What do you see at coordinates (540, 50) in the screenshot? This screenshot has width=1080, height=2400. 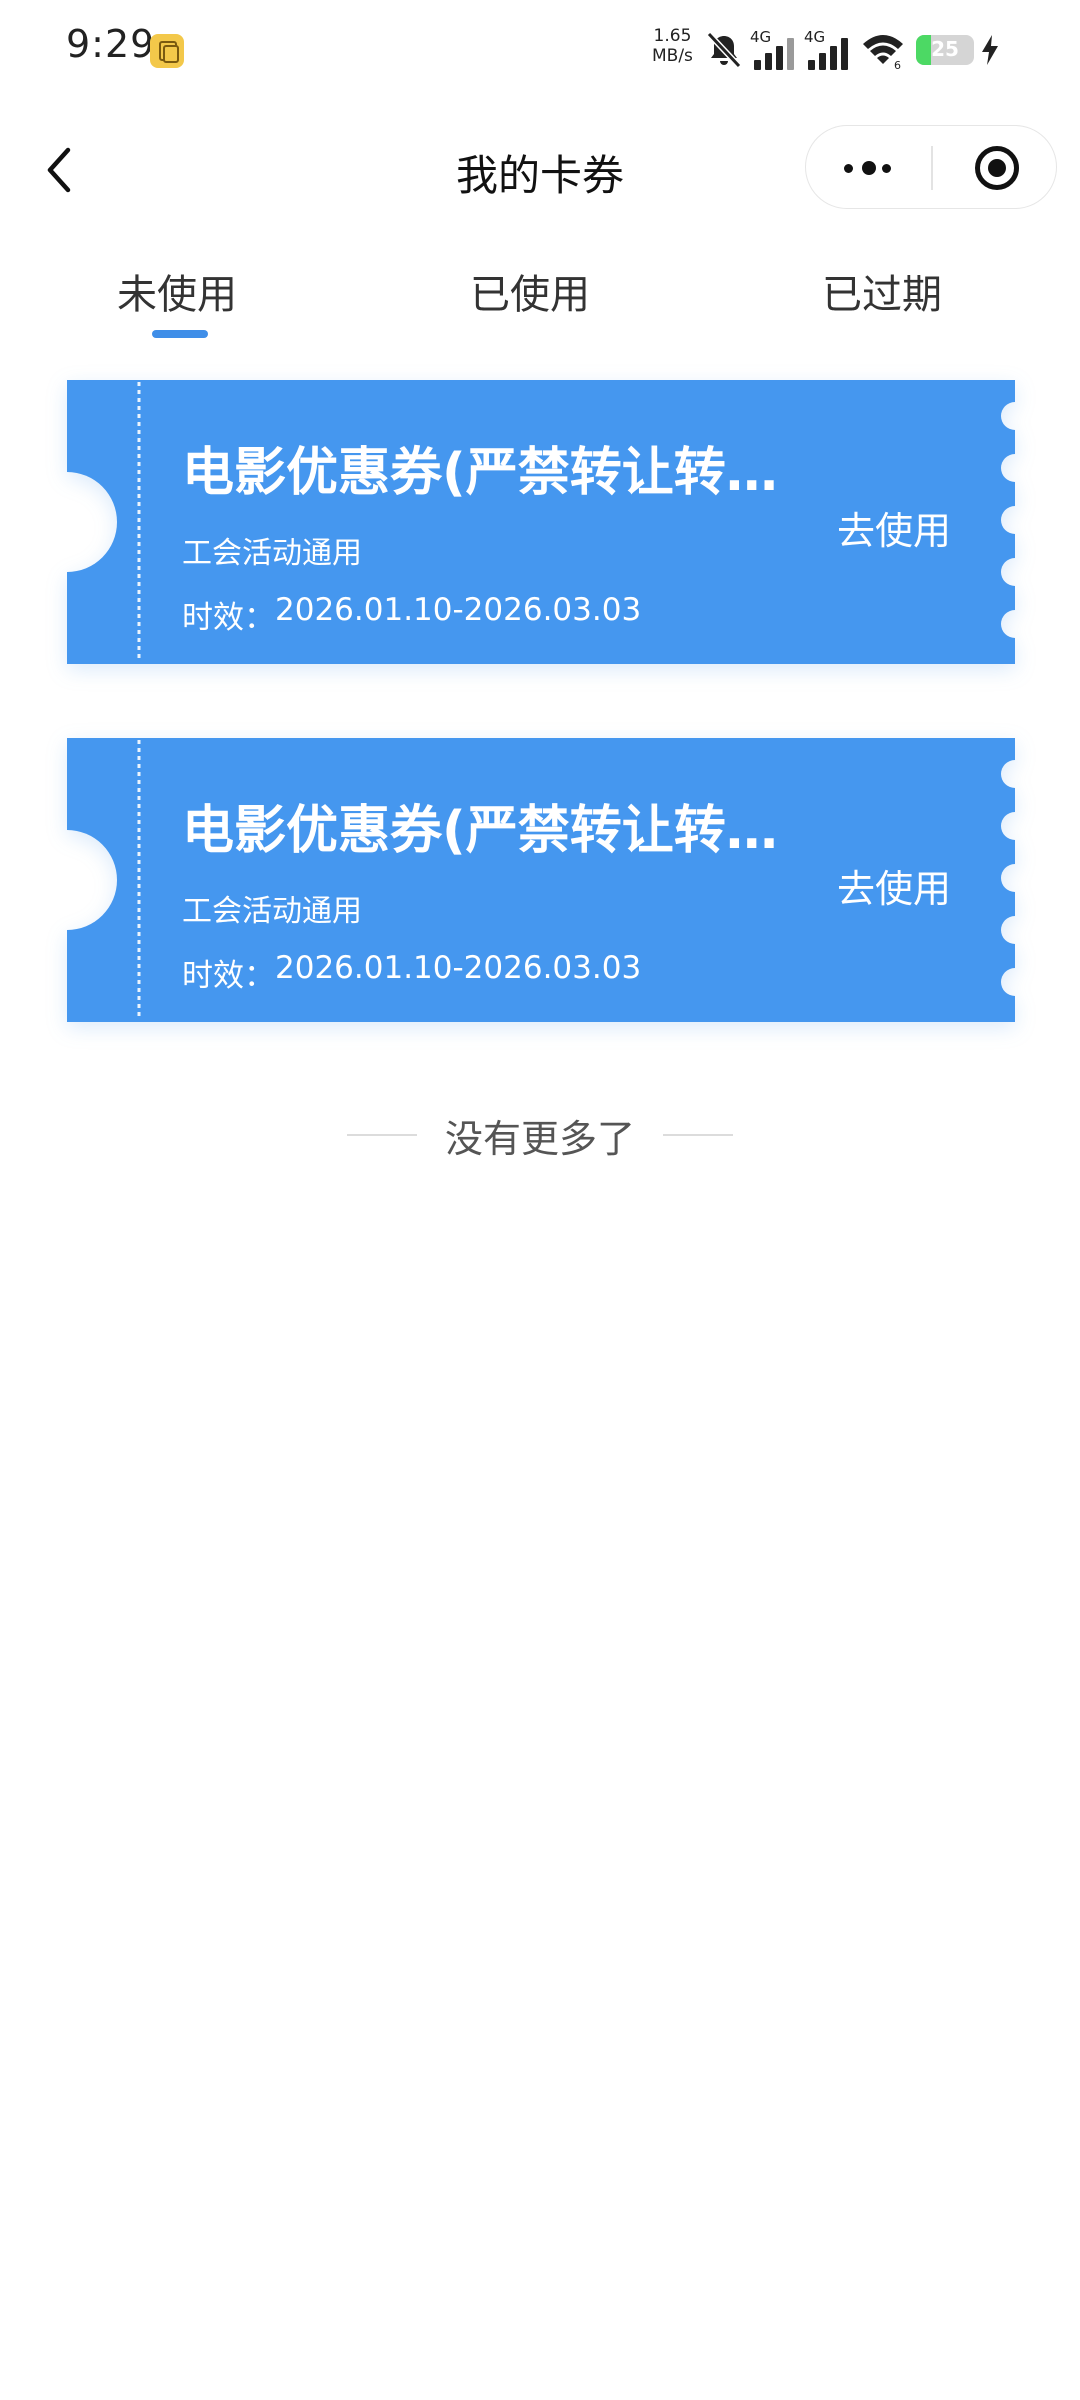 I see `status-bar: 9:29 1.65 MB/s 4G 4G 6 25` at bounding box center [540, 50].